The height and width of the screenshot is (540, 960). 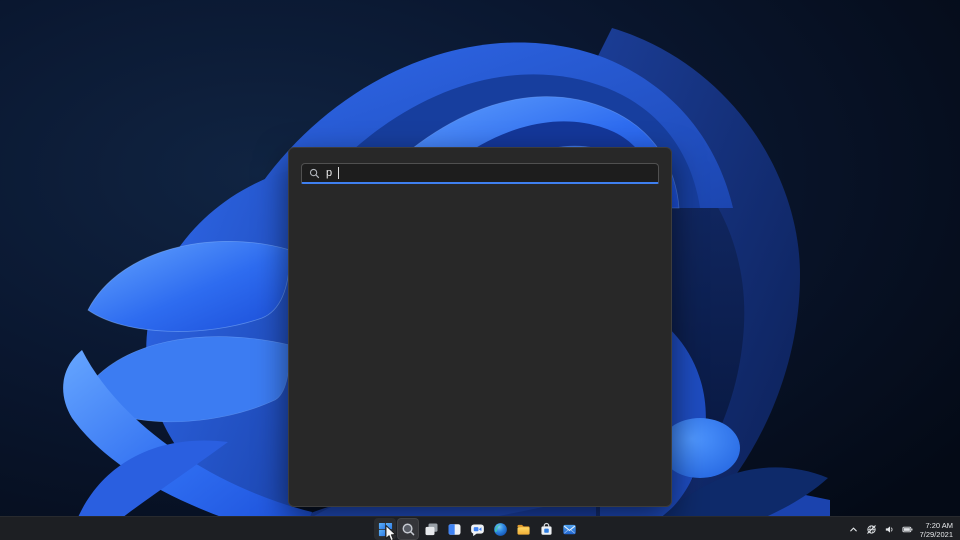 I want to click on edge-button, so click(x=500, y=529).